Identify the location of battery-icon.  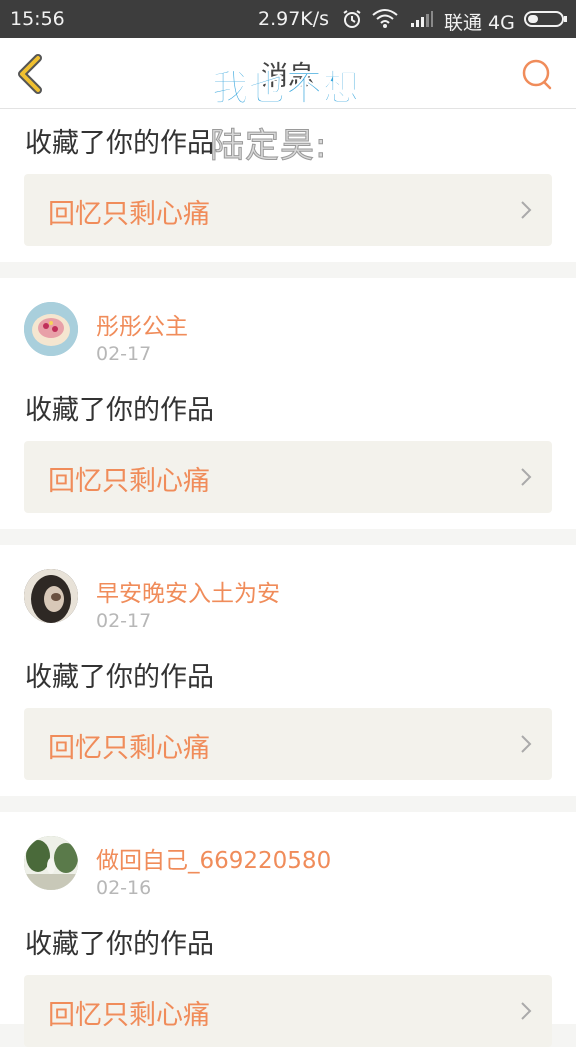
(545, 19).